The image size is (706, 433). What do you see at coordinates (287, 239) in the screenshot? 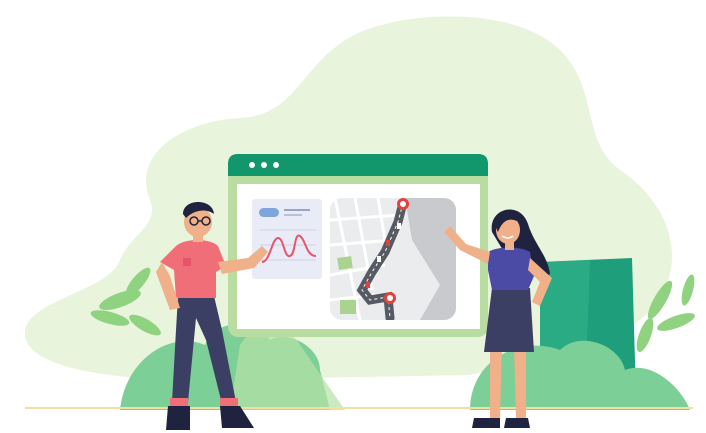
I see `chart-card` at bounding box center [287, 239].